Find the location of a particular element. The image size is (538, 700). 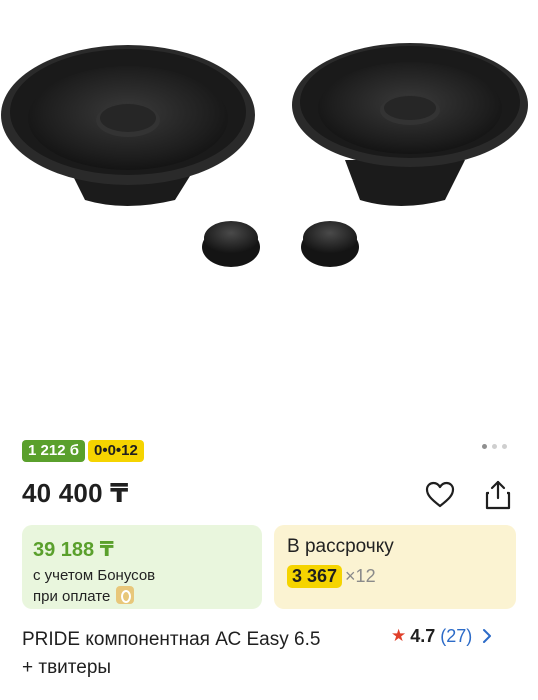

bonus-note-line: при оплате is located at coordinates (94, 596).